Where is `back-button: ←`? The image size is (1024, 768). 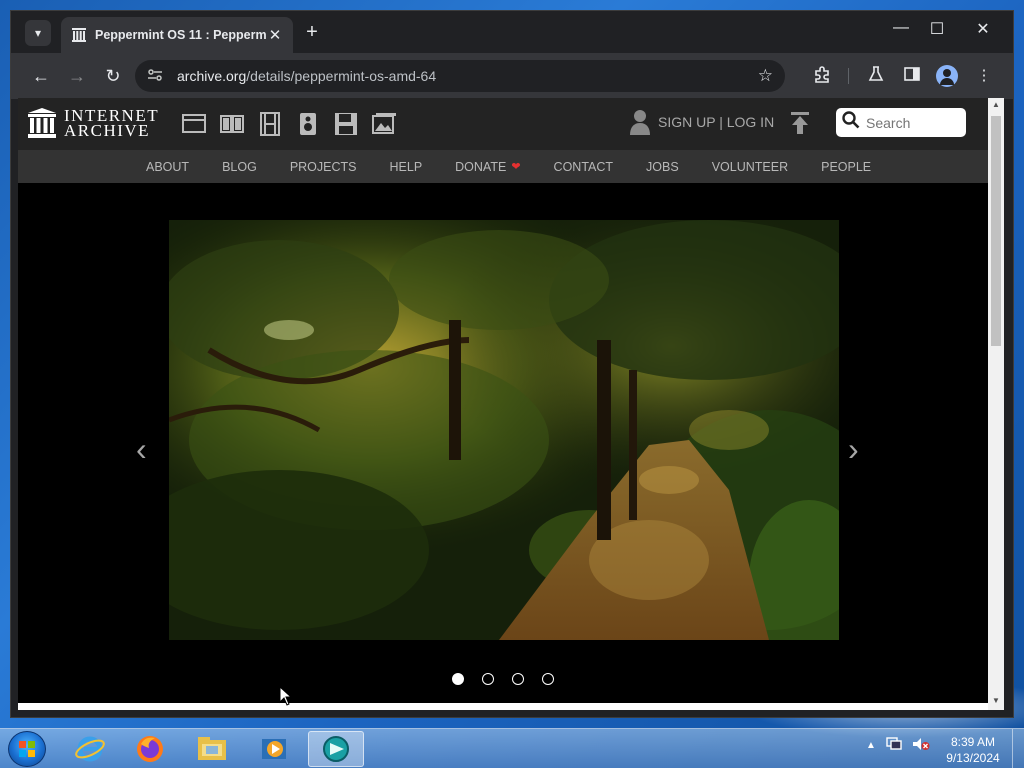
back-button: ← is located at coordinates (41, 76).